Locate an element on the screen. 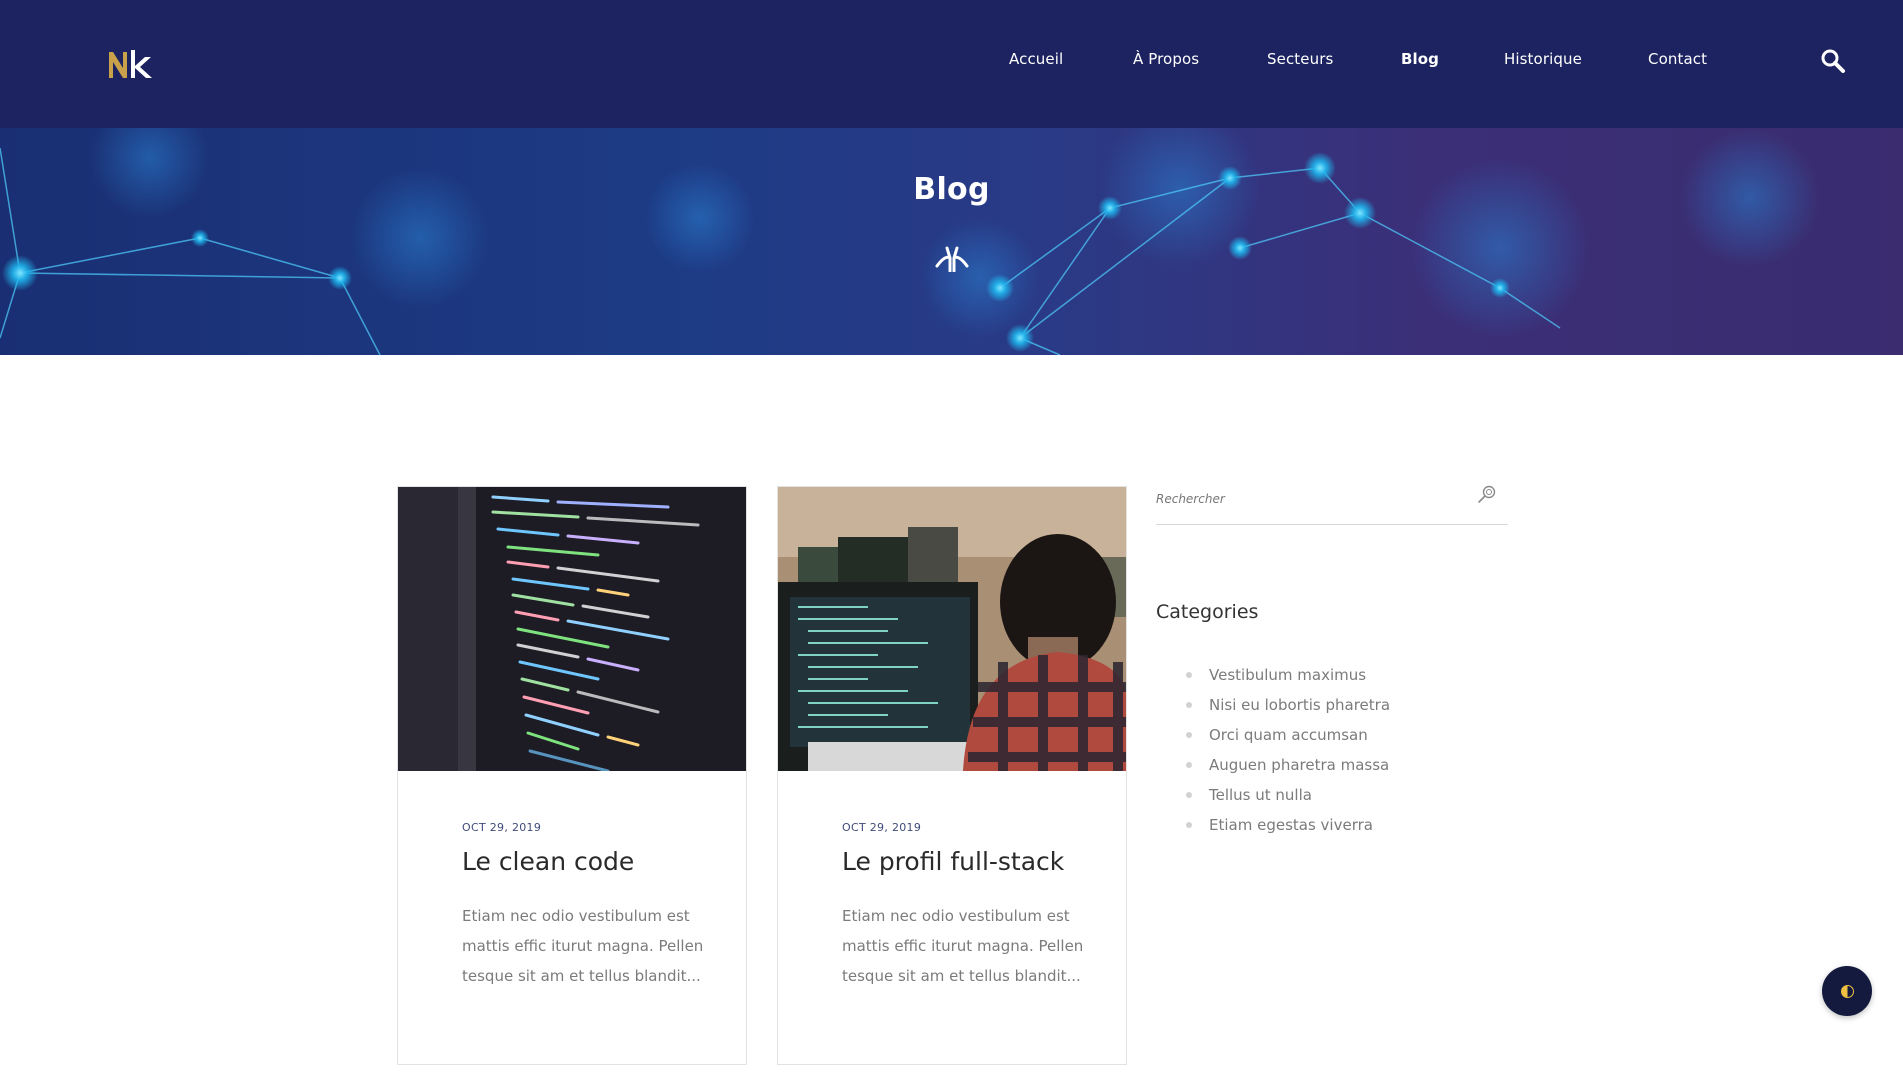 This screenshot has width=1903, height=1080. post-title: Le clean code is located at coordinates (548, 861).